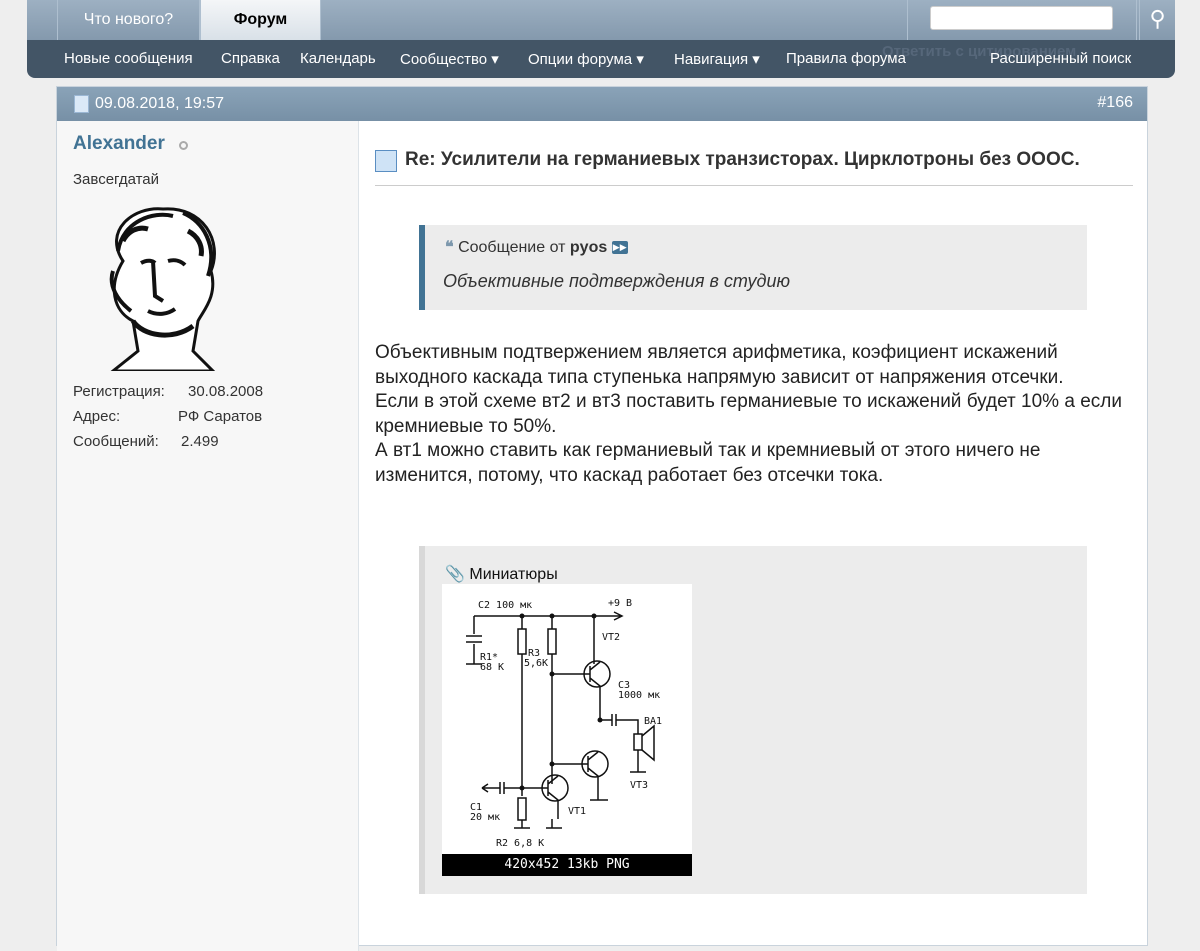 Image resolution: width=1200 pixels, height=951 pixels. What do you see at coordinates (619, 248) in the screenshot?
I see `view-post-icon: ▶▶` at bounding box center [619, 248].